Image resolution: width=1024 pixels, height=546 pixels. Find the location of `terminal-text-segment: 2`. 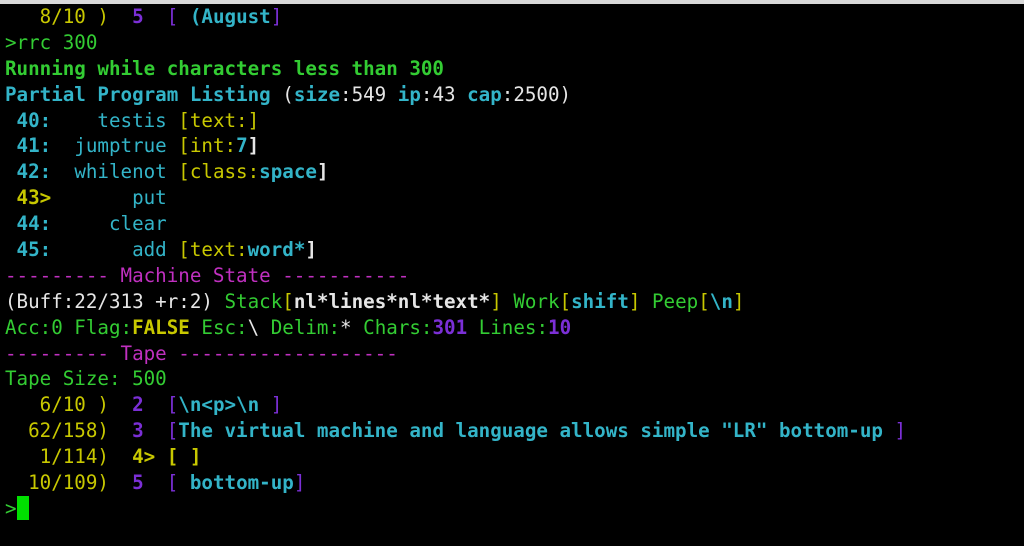

terminal-text-segment: 2 is located at coordinates (138, 405).